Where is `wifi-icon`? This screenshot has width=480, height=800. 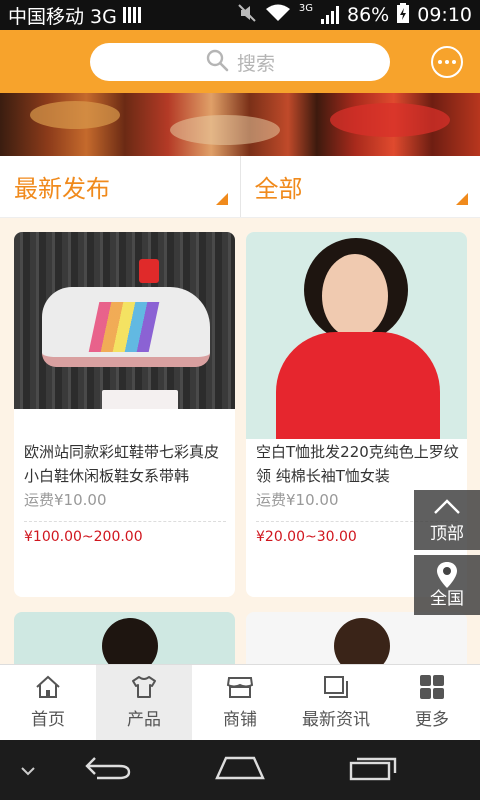 wifi-icon is located at coordinates (278, 15).